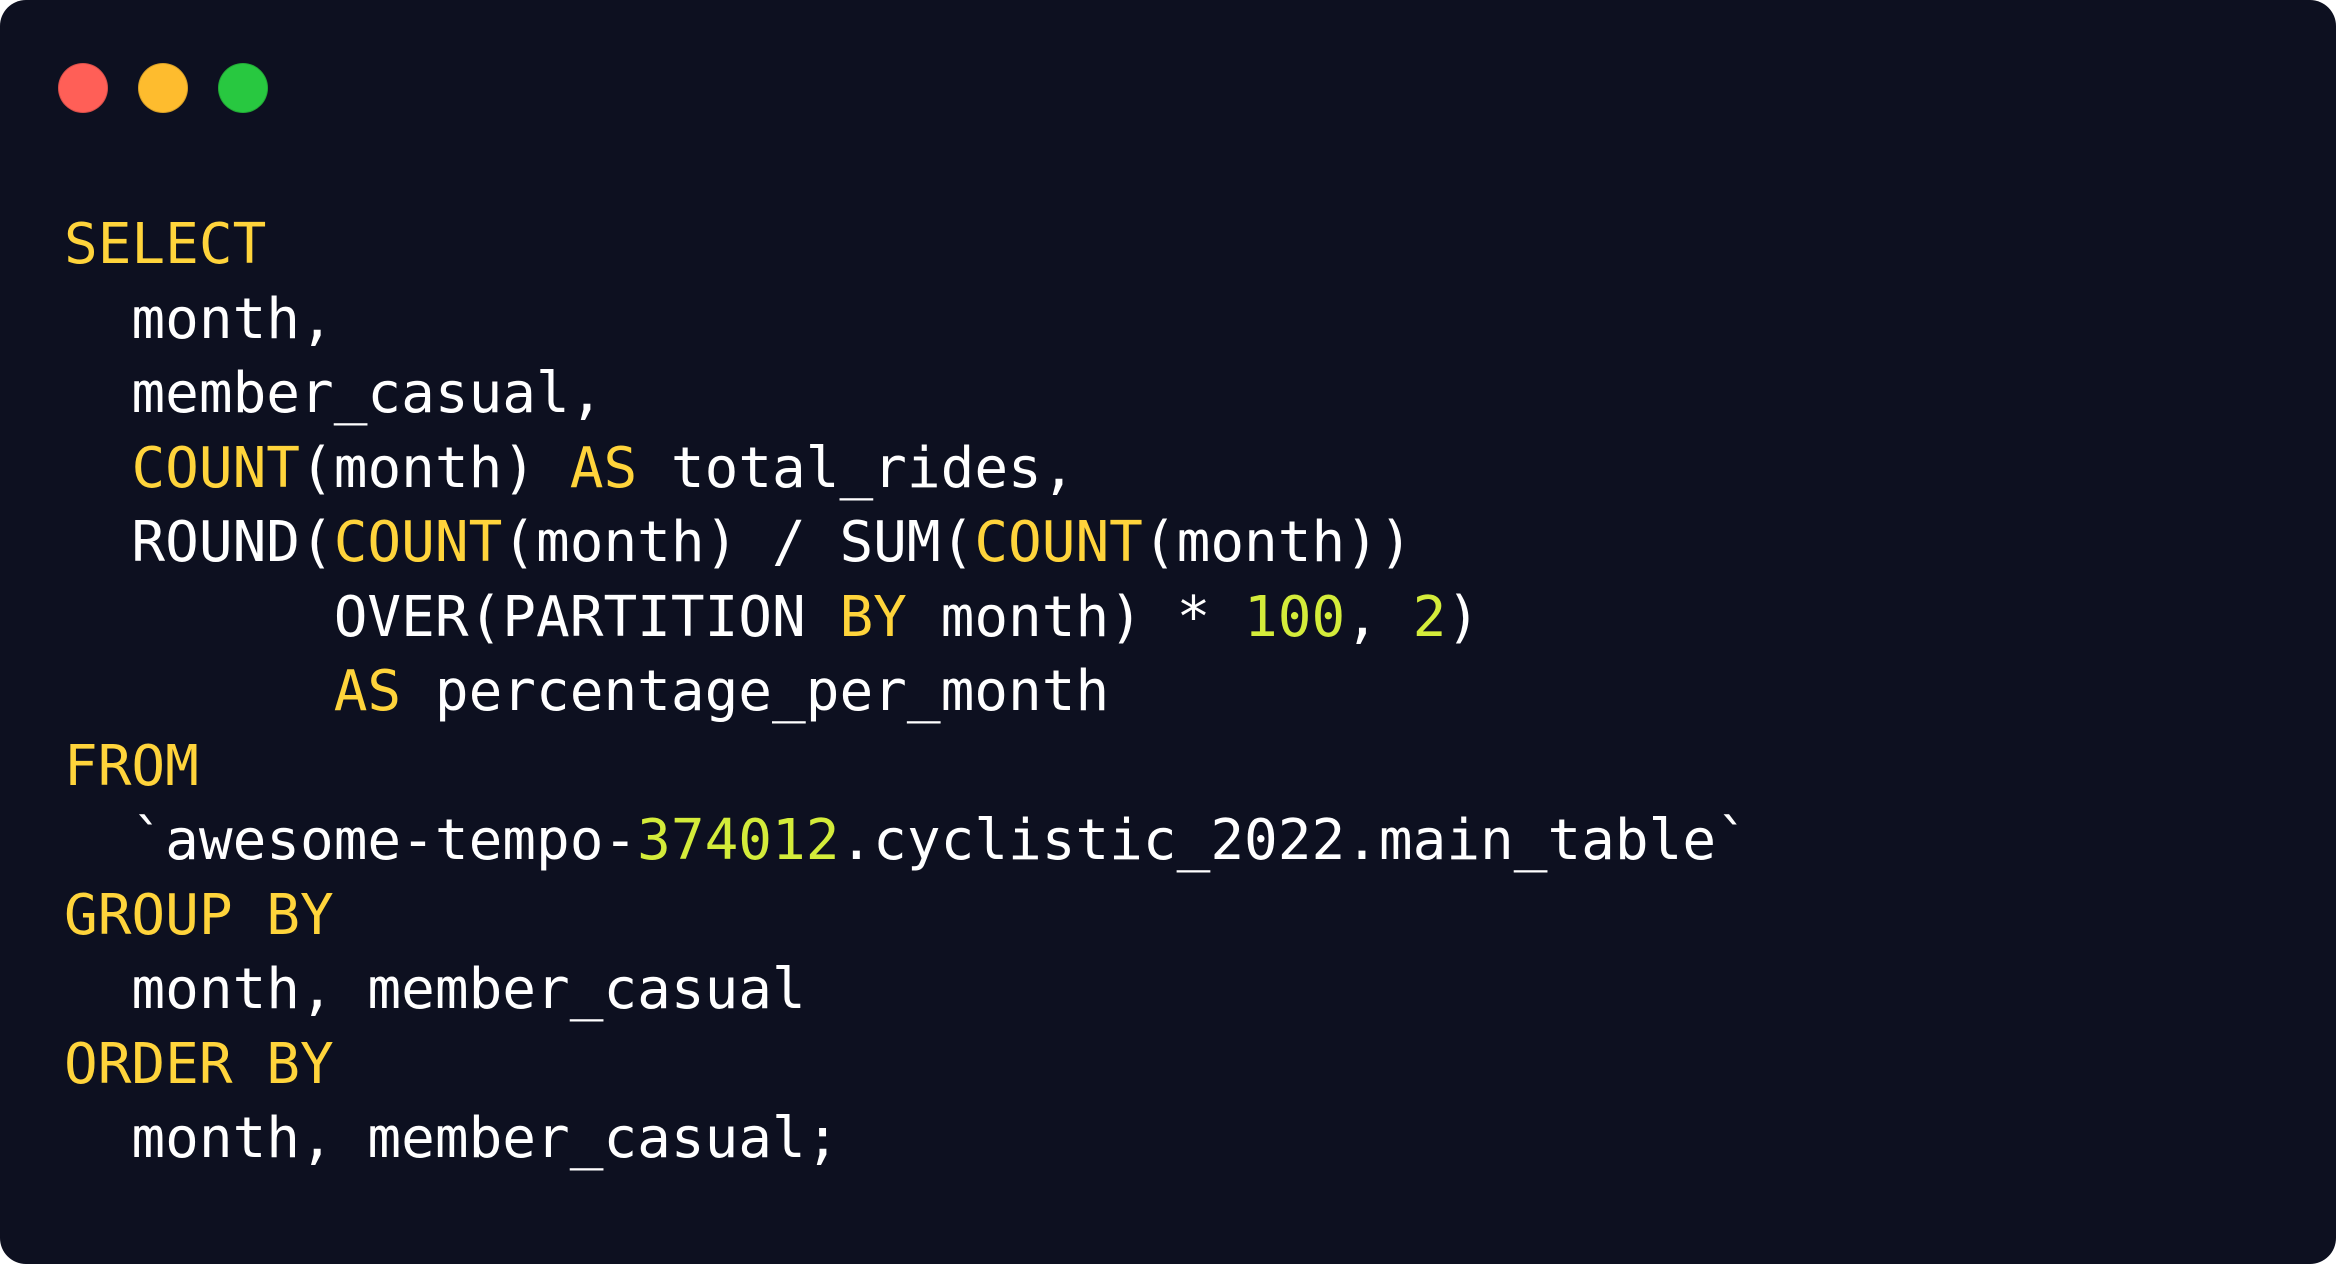 This screenshot has height=1264, width=2336. Describe the element at coordinates (1295, 617) in the screenshot. I see `sql-number: 100` at that location.